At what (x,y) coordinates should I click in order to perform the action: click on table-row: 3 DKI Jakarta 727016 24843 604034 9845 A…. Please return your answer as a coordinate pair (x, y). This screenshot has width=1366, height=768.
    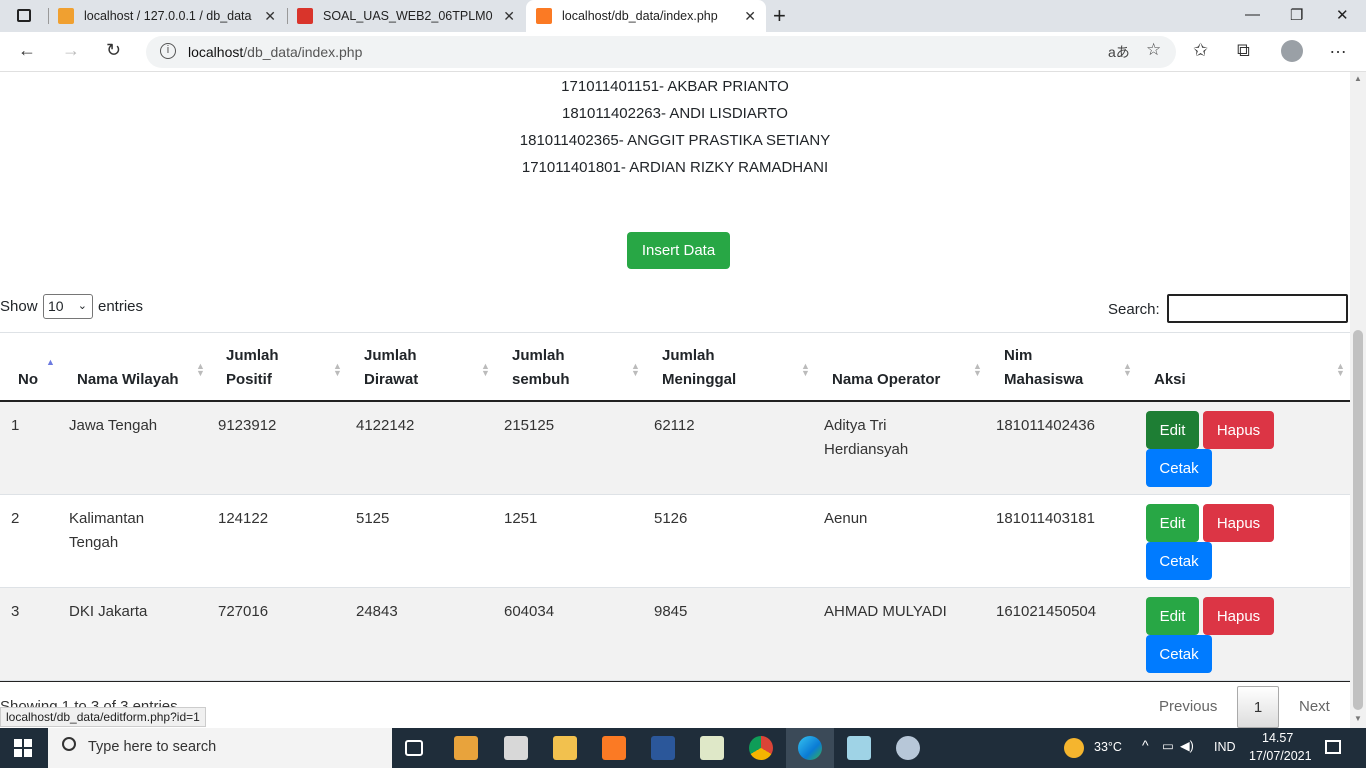
    Looking at the image, I should click on (675, 634).